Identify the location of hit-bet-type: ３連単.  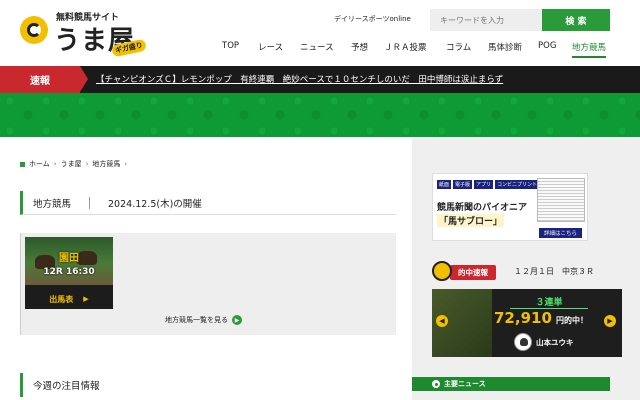
(549, 302).